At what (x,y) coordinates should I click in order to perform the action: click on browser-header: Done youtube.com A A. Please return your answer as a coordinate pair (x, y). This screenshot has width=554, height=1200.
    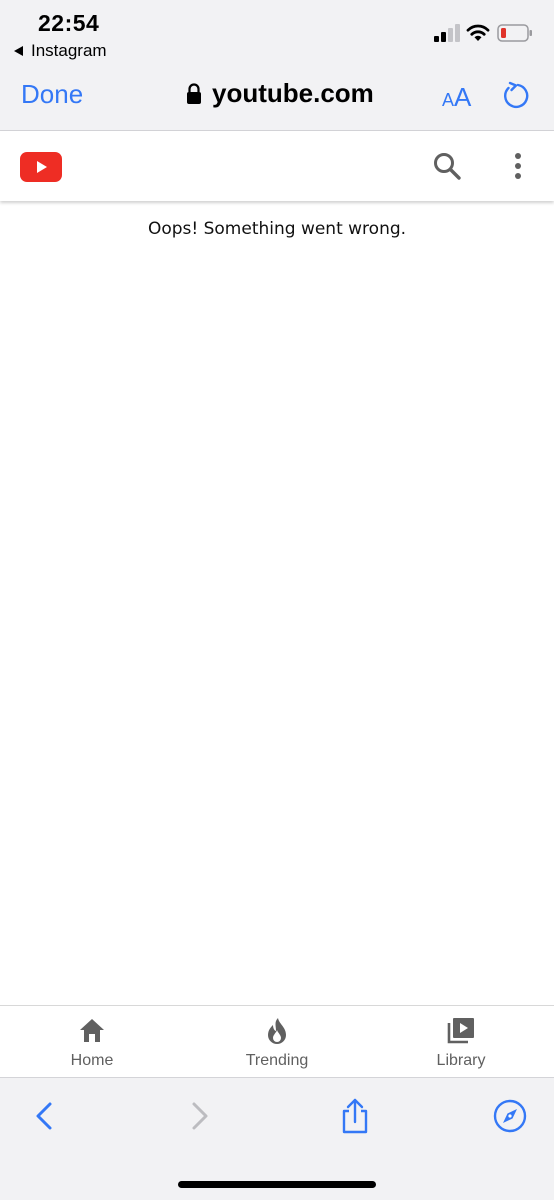
    Looking at the image, I should click on (277, 98).